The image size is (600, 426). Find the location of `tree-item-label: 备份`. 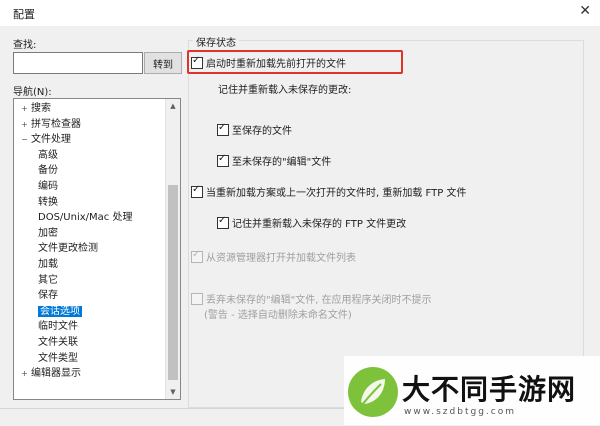

tree-item-label: 备份 is located at coordinates (48, 171).